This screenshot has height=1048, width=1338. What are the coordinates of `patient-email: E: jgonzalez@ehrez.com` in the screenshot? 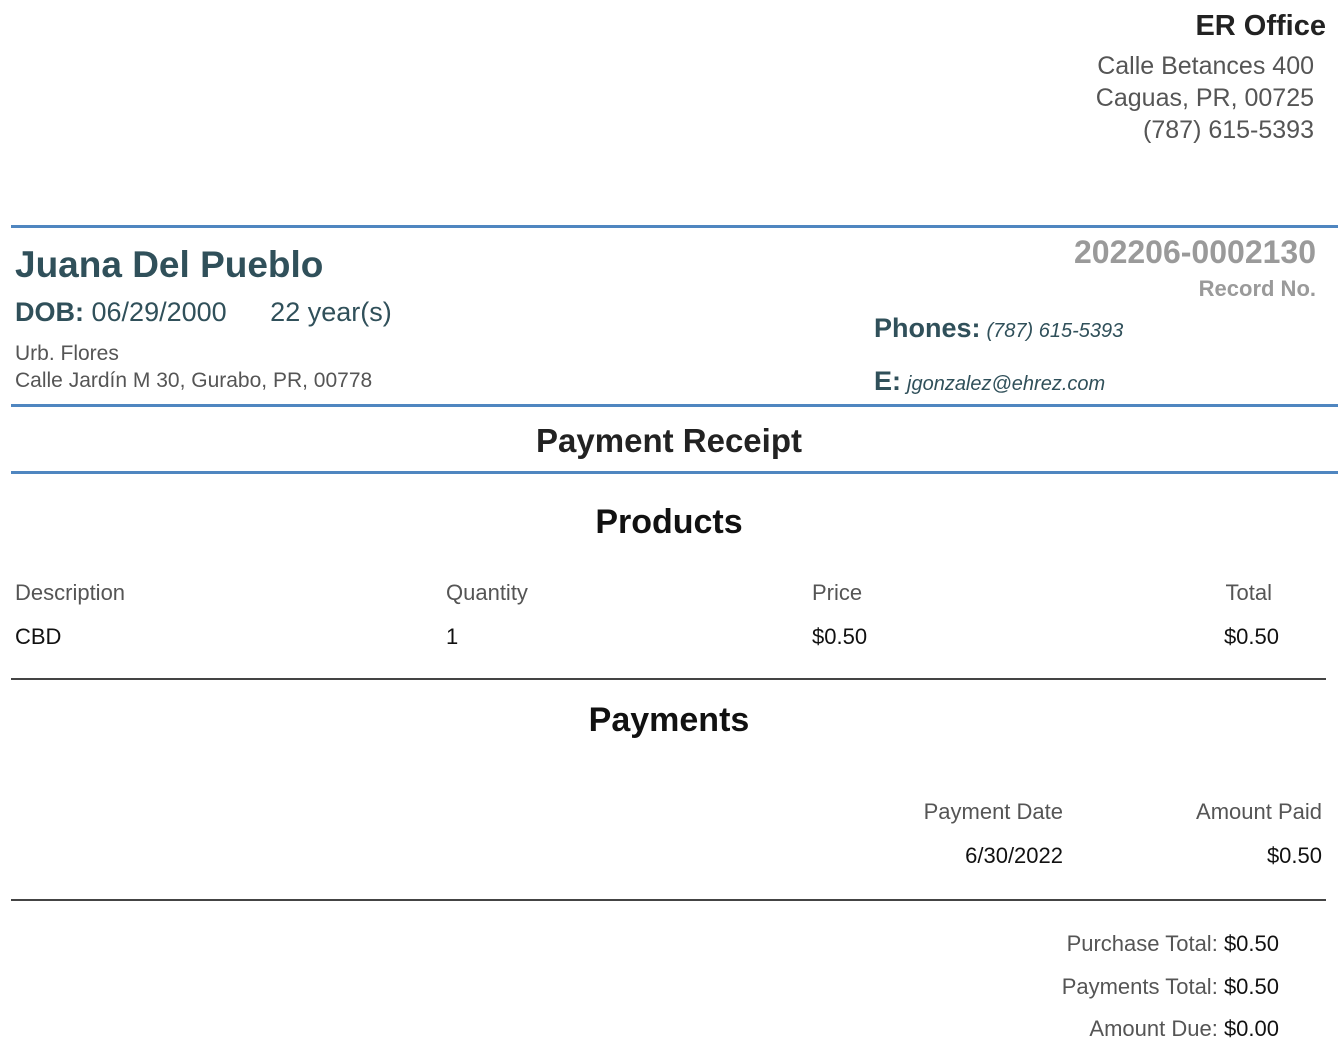 It's located at (989, 381).